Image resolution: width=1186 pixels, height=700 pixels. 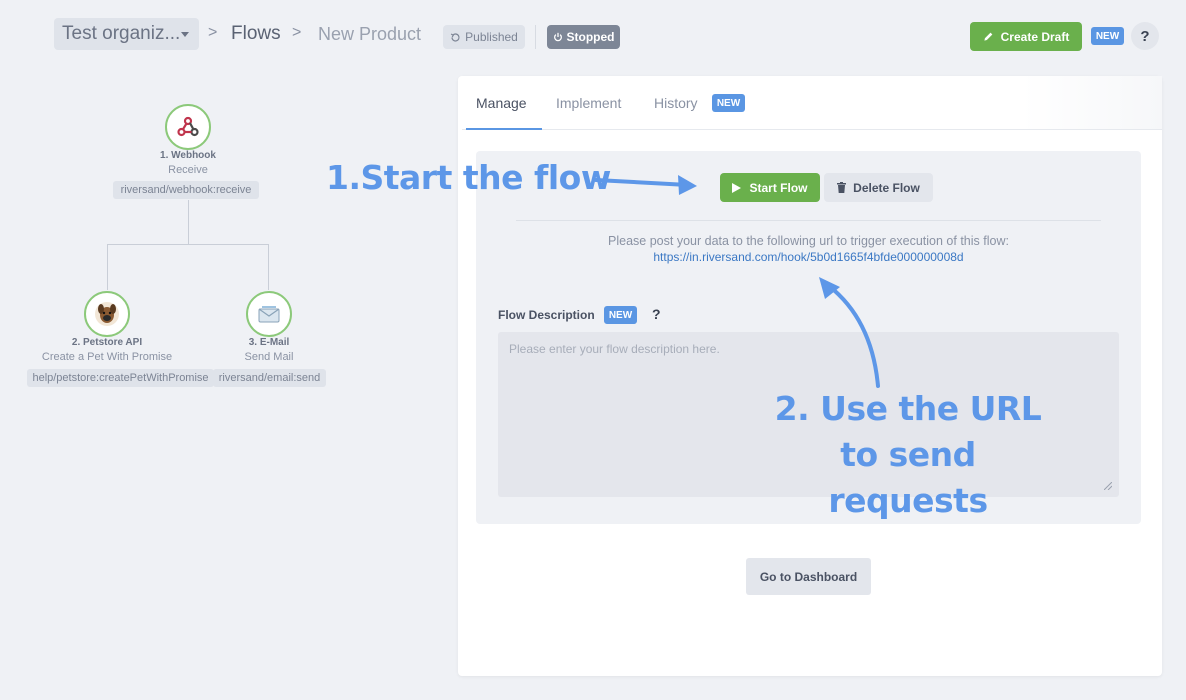 I want to click on tab-manage: Manage, so click(x=501, y=103).